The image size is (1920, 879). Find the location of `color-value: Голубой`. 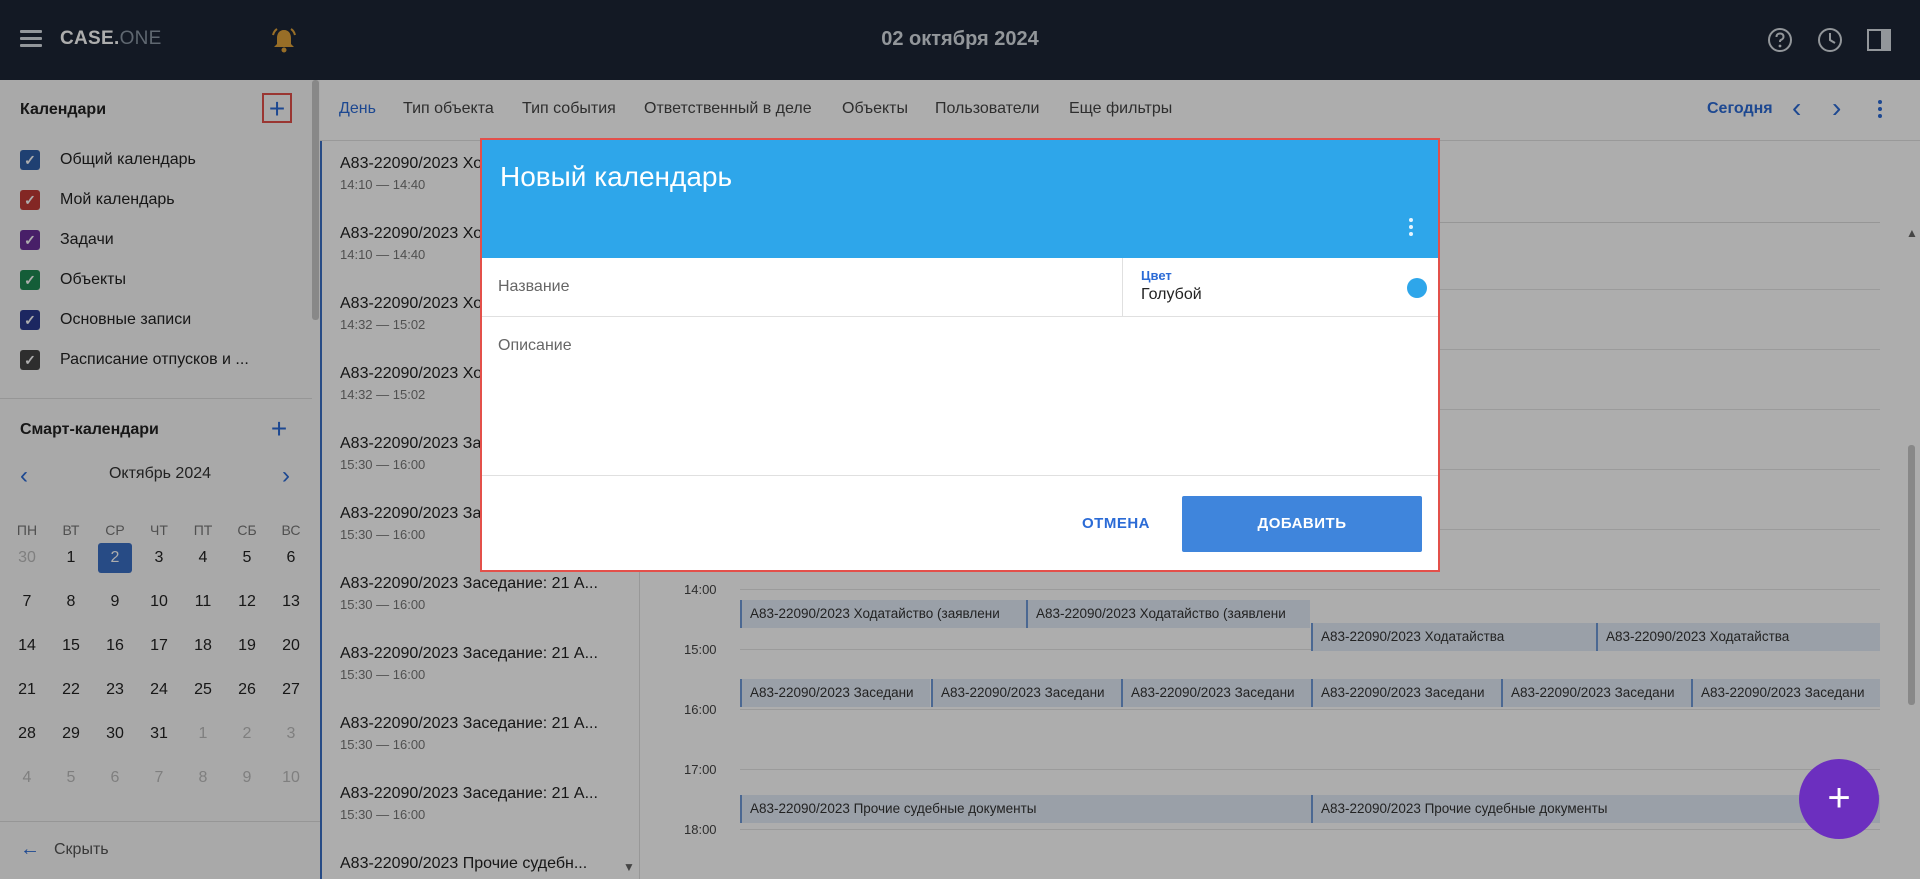

color-value: Голубой is located at coordinates (1171, 294).